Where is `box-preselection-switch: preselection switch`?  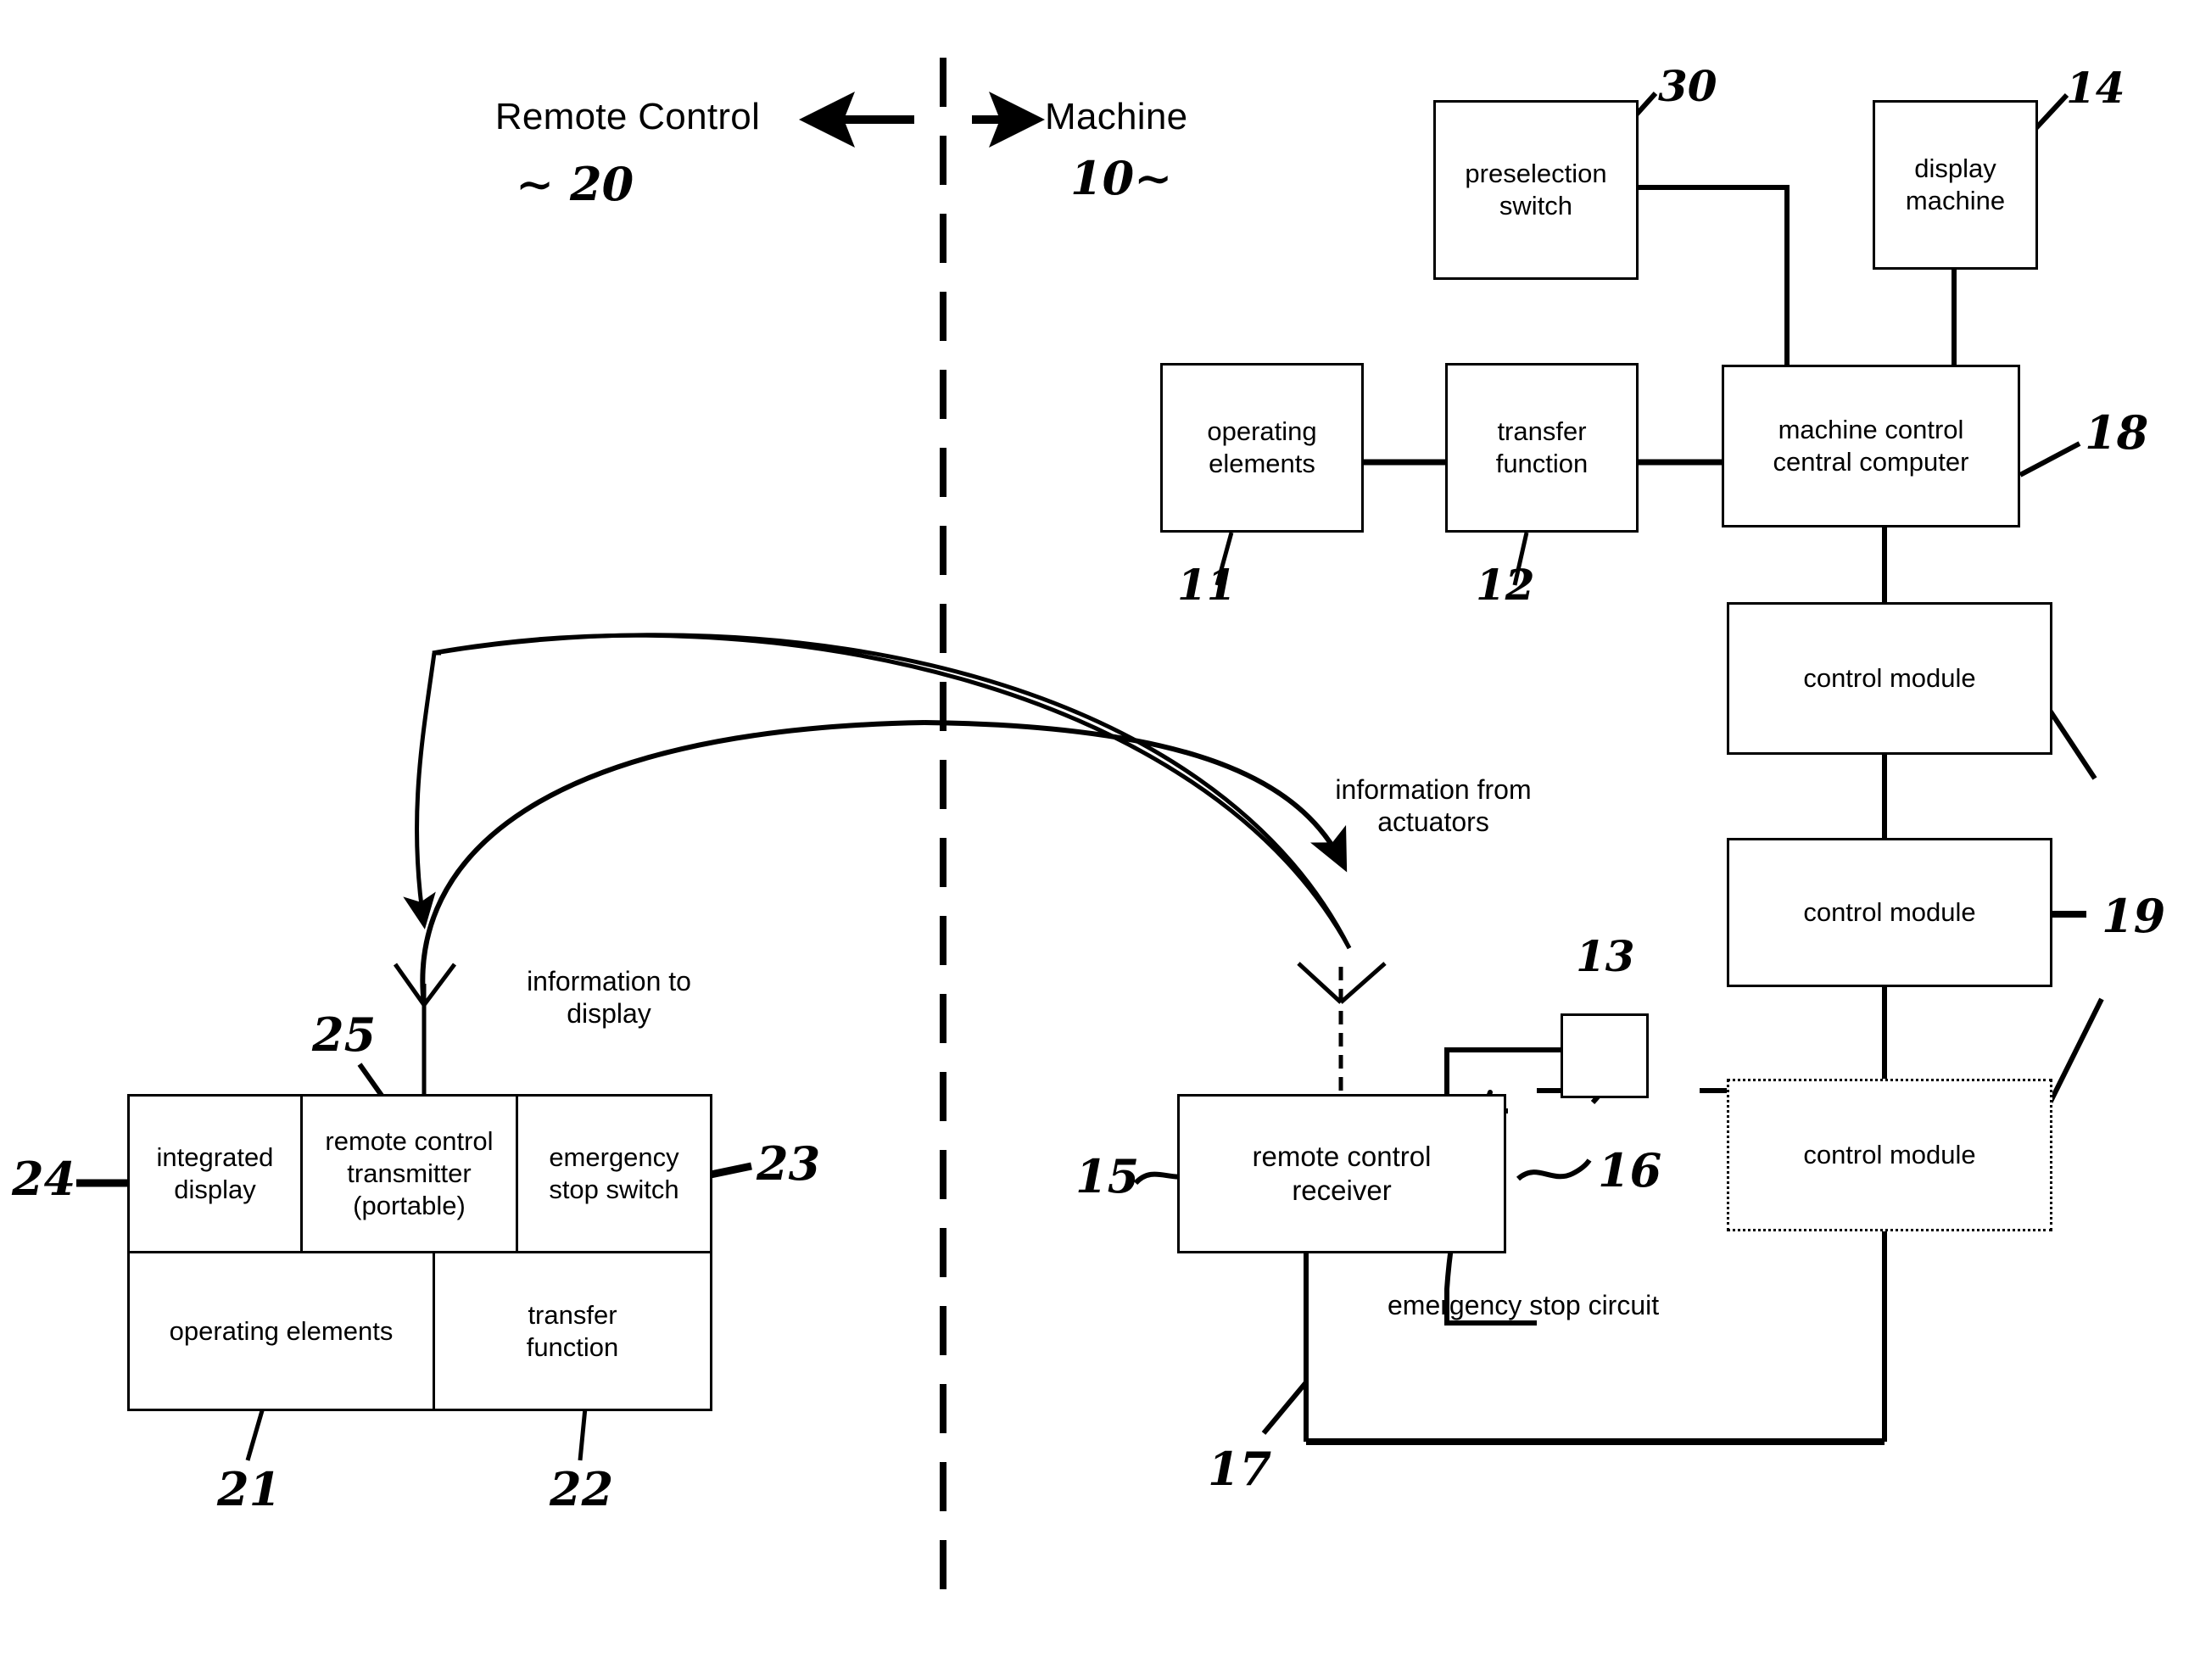
box-preselection-switch: preselection switch is located at coordinates (1536, 190).